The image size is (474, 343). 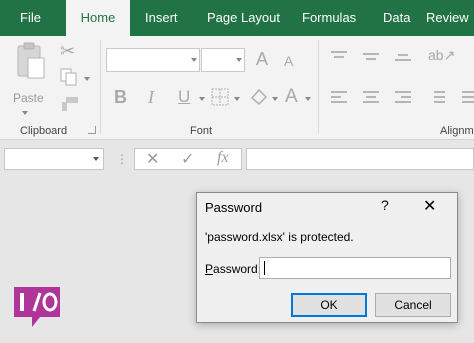 I want to click on enter-icon: ✓, so click(x=187, y=159).